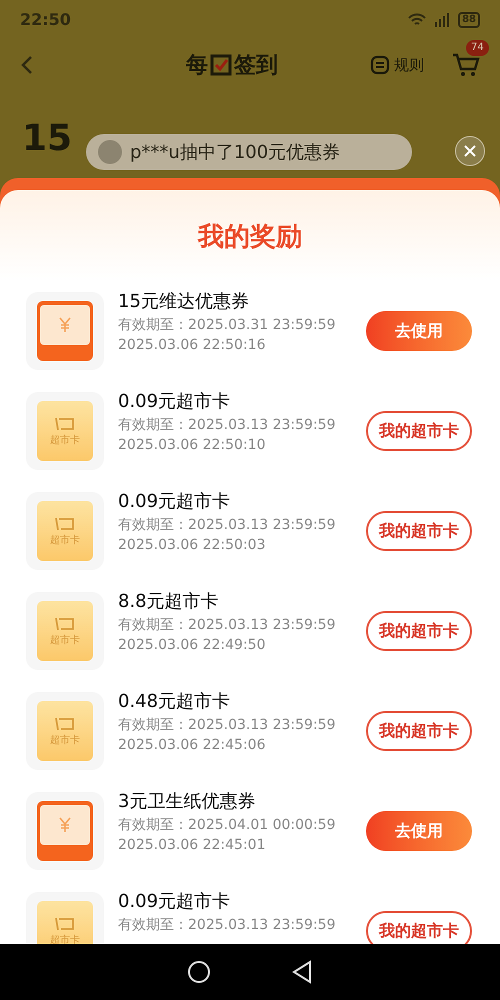 The width and height of the screenshot is (500, 1000). What do you see at coordinates (466, 65) in the screenshot?
I see `cart-icon` at bounding box center [466, 65].